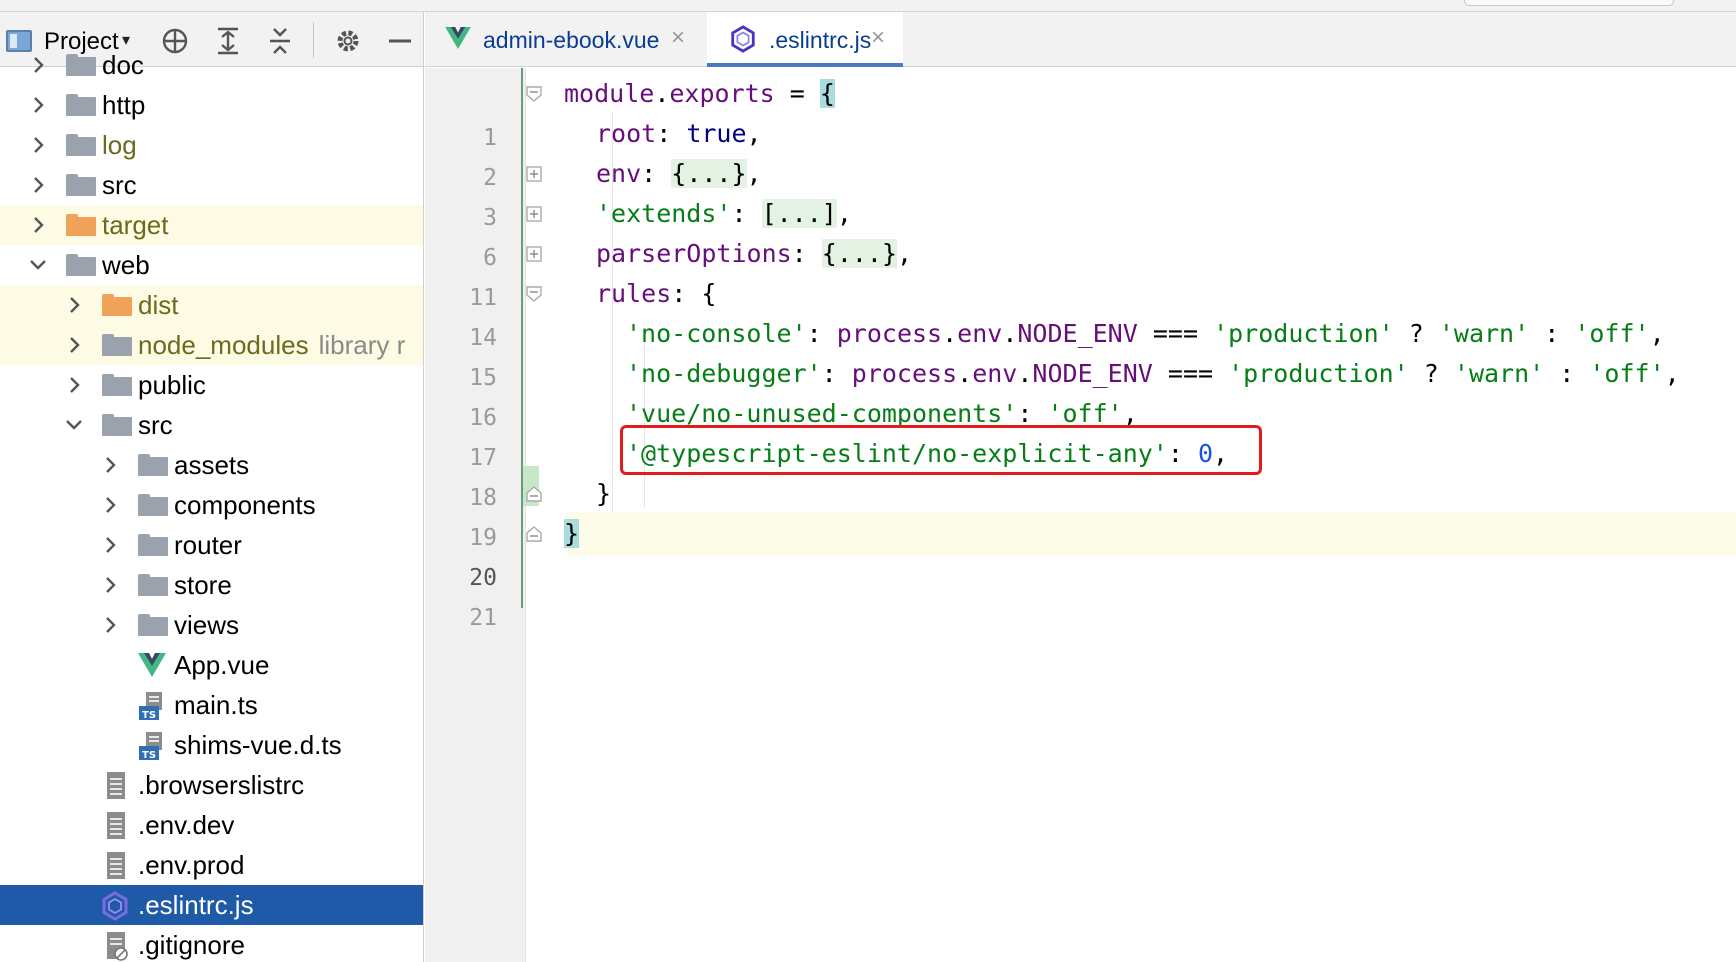 The width and height of the screenshot is (1736, 962). What do you see at coordinates (172, 385) in the screenshot?
I see `tree-item-label: public` at bounding box center [172, 385].